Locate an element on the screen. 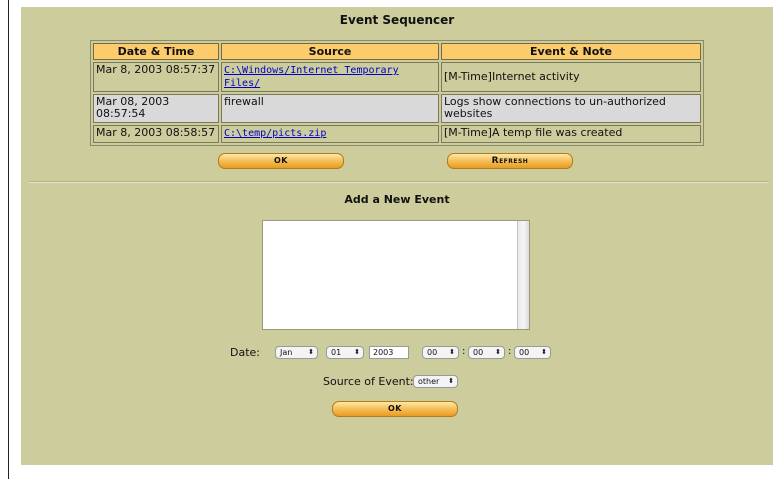 The width and height of the screenshot is (773, 479). add-event-ok-button: OK is located at coordinates (395, 409).